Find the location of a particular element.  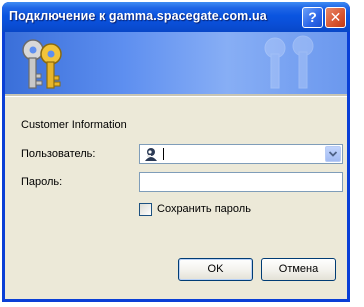

remember-password-checkbox is located at coordinates (145, 209).